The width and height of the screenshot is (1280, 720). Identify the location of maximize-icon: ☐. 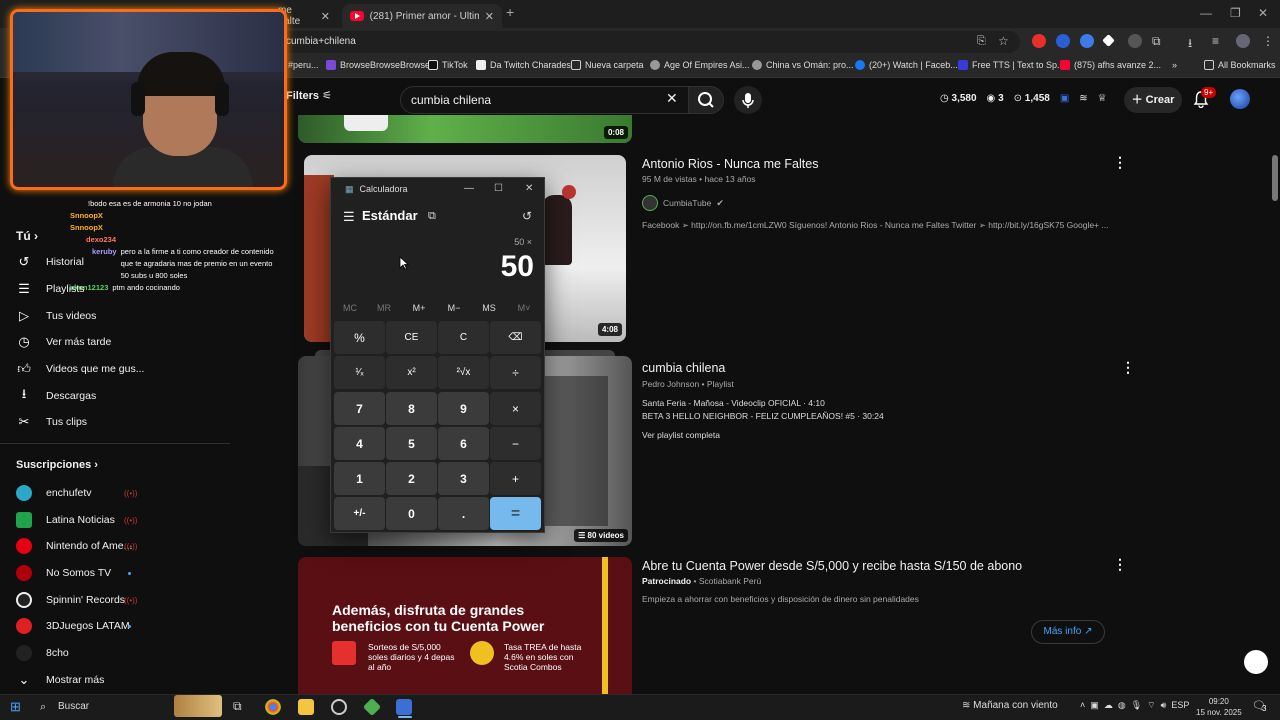
(498, 188).